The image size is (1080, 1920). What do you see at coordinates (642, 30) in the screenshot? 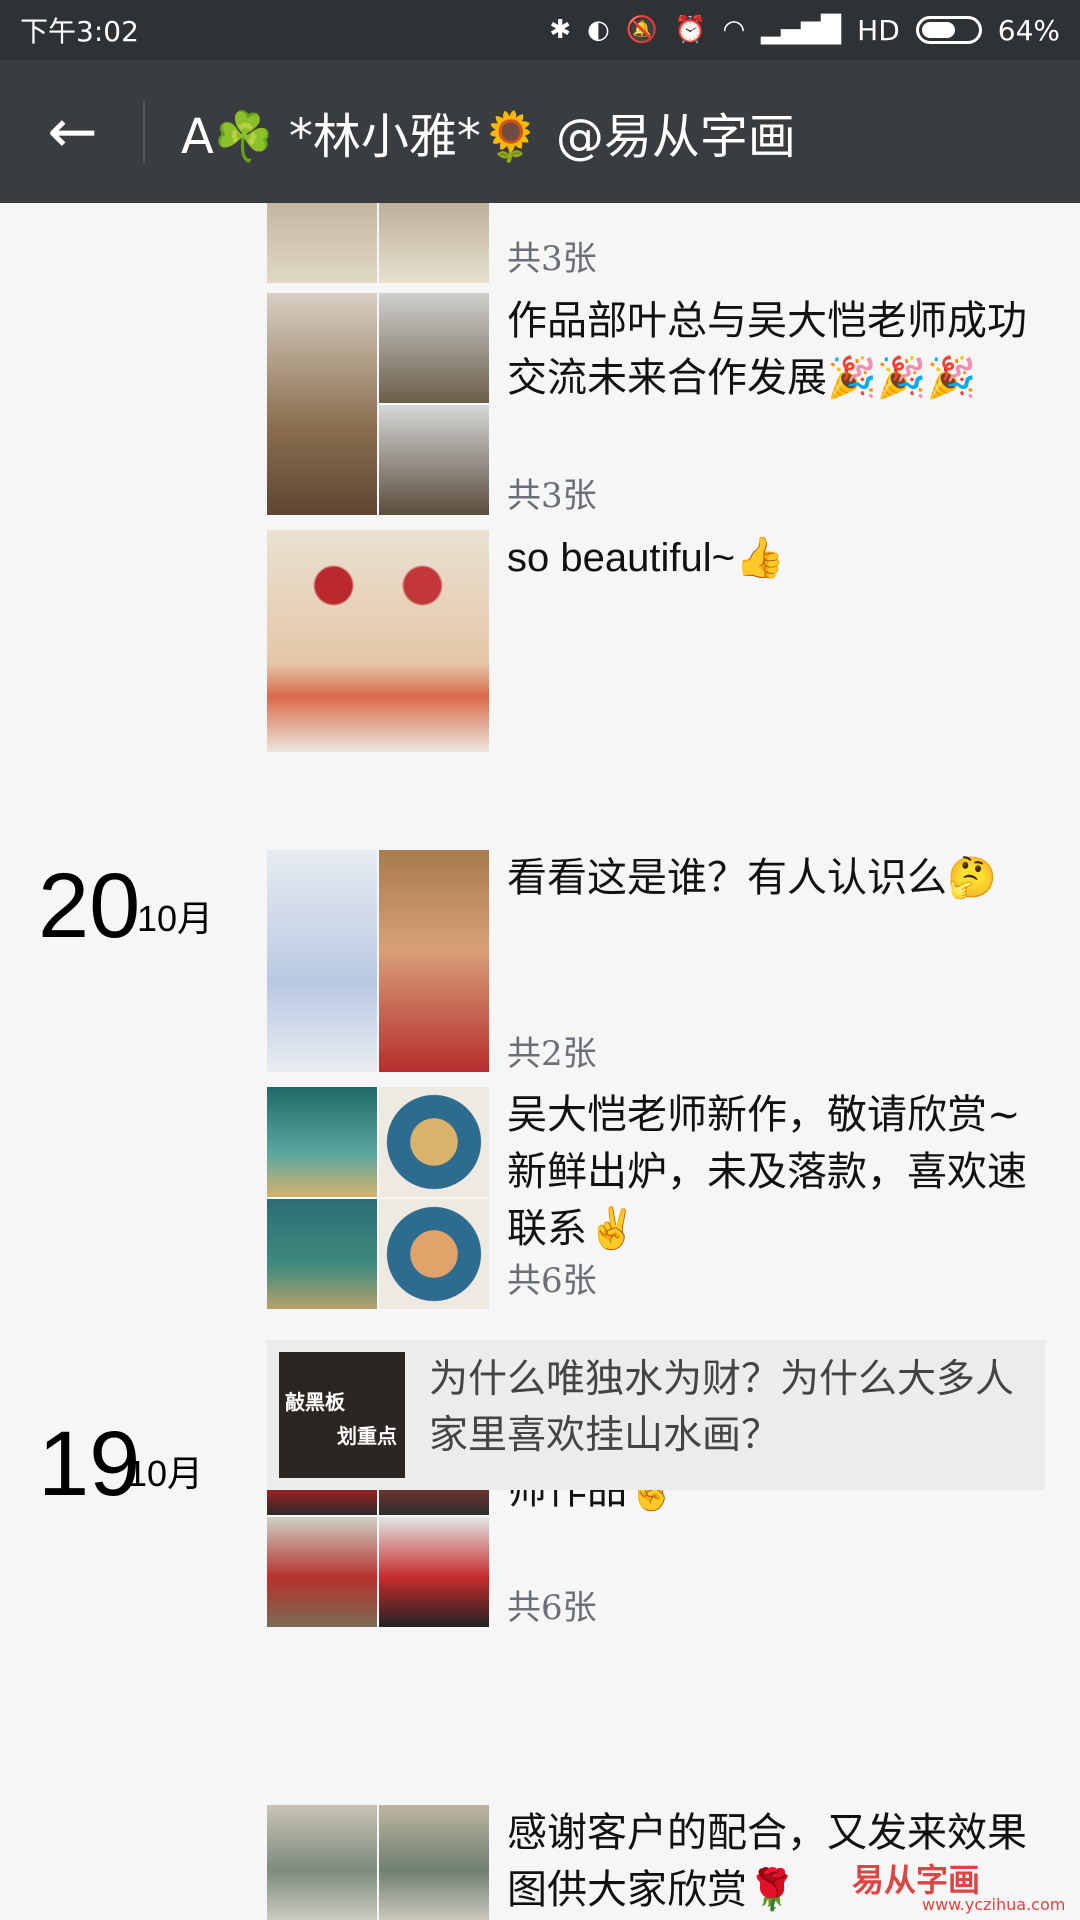
I see `mute-icon: 🔕` at bounding box center [642, 30].